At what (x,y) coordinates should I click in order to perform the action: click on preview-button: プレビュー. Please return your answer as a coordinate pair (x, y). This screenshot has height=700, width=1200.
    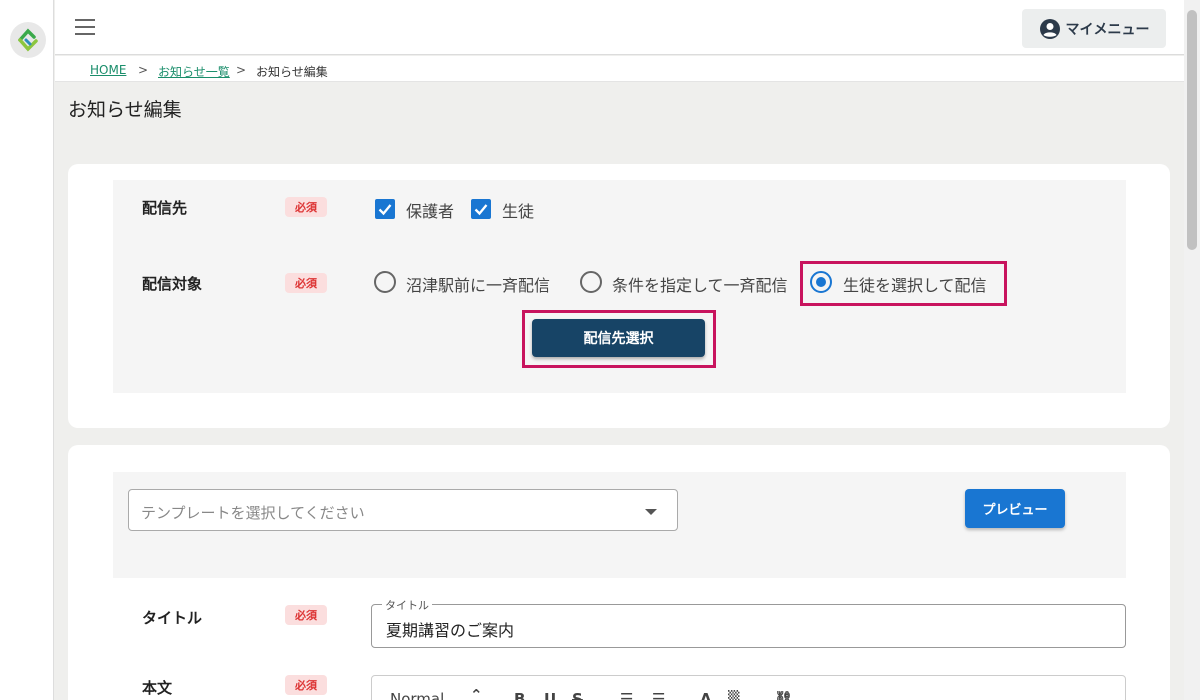
    Looking at the image, I should click on (1015, 508).